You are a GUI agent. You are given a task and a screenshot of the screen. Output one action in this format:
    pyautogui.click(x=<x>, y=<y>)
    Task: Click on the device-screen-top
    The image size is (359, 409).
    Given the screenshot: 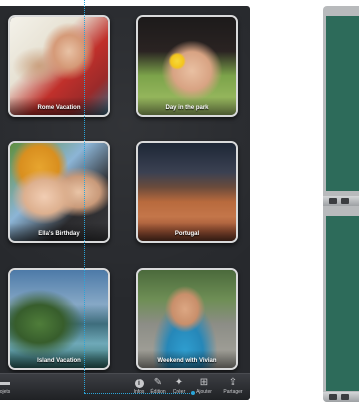 What is the action you would take?
    pyautogui.click(x=342, y=103)
    